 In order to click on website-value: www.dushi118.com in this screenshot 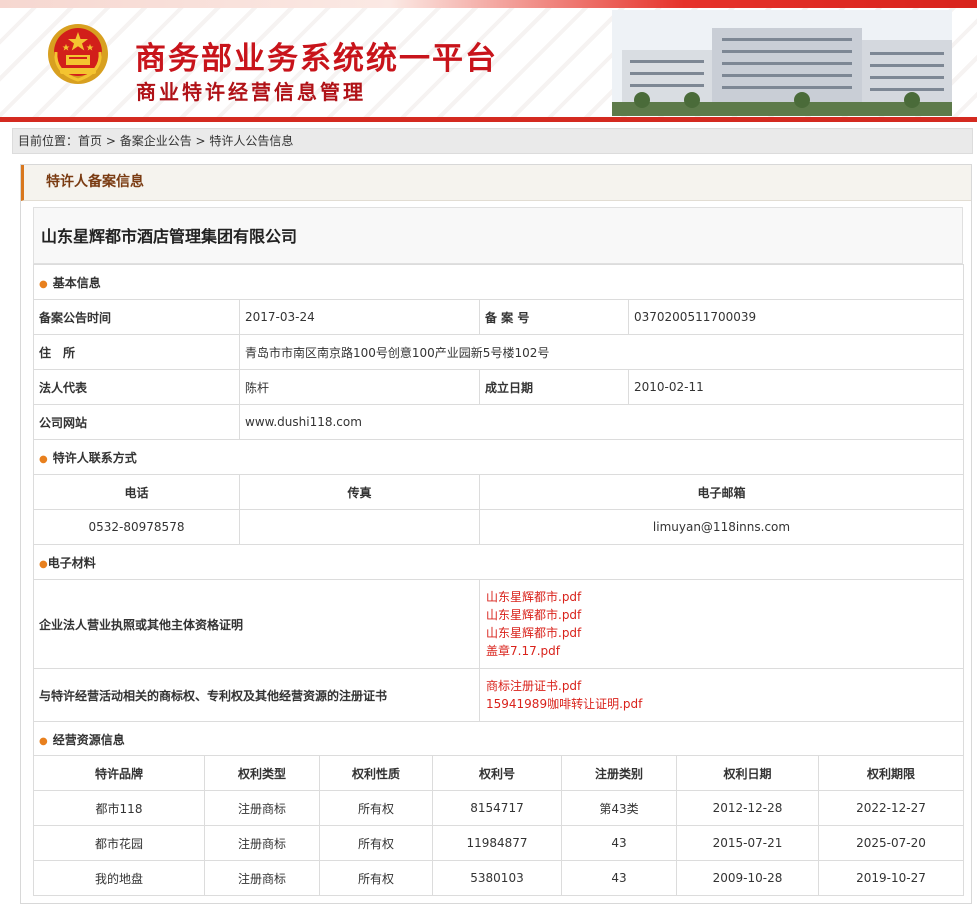, I will do `click(601, 422)`.